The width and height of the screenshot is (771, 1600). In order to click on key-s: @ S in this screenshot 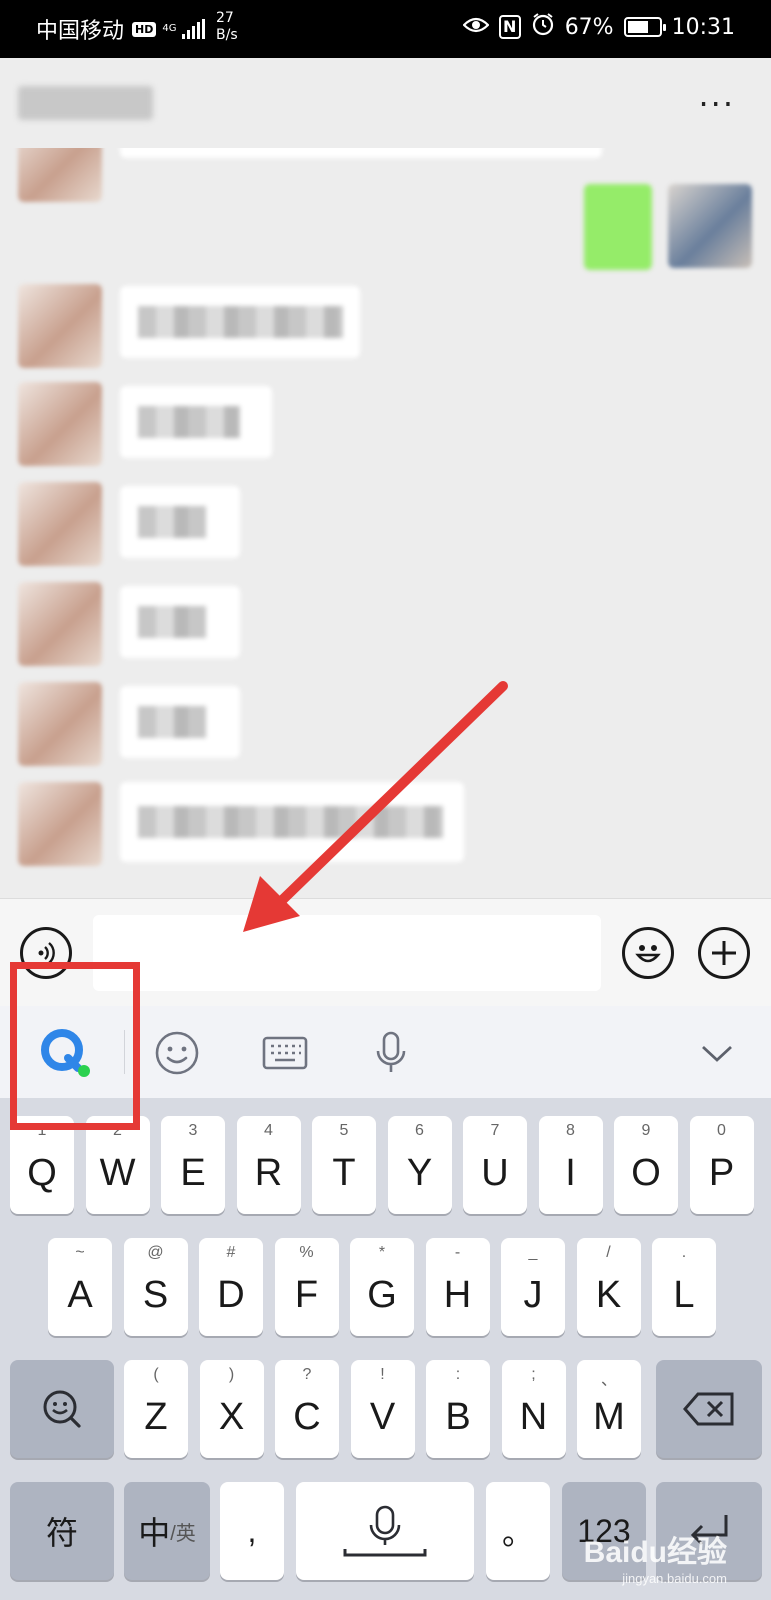, I will do `click(155, 1287)`.